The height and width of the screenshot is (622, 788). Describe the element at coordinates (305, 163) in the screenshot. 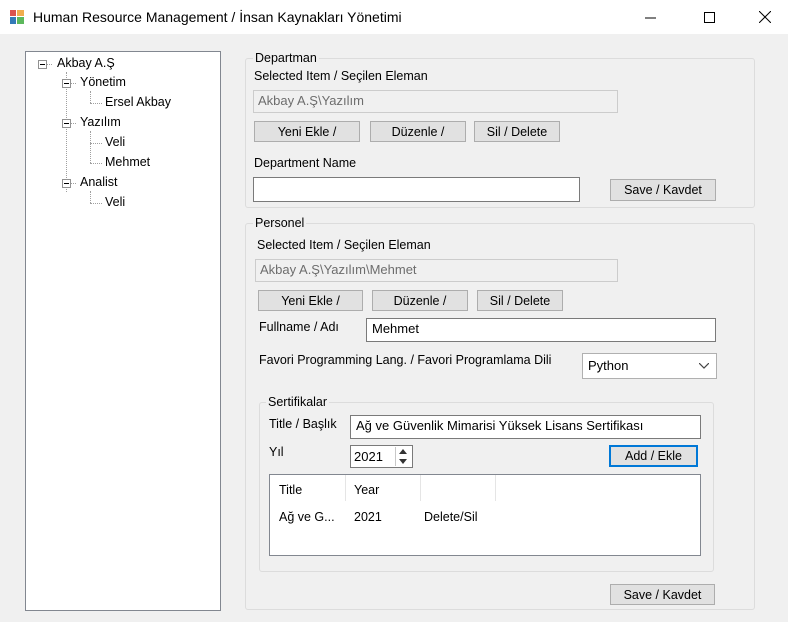

I see `department-name-label: Department Name` at that location.